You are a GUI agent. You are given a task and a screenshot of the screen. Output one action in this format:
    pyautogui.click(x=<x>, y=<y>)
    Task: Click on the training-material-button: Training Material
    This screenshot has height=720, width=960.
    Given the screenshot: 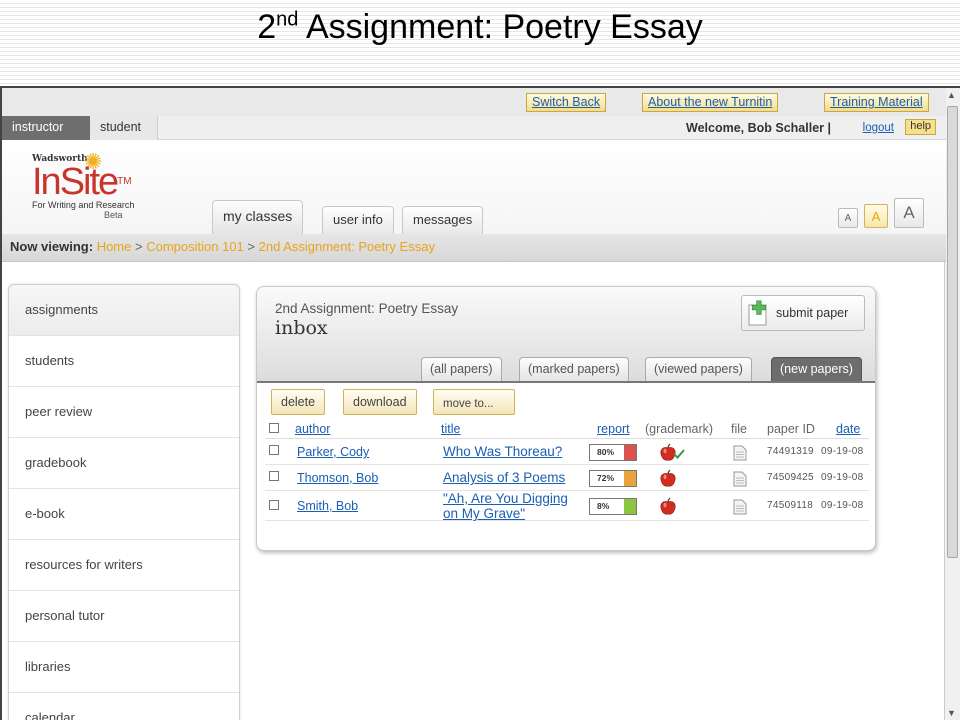 What is the action you would take?
    pyautogui.click(x=876, y=102)
    